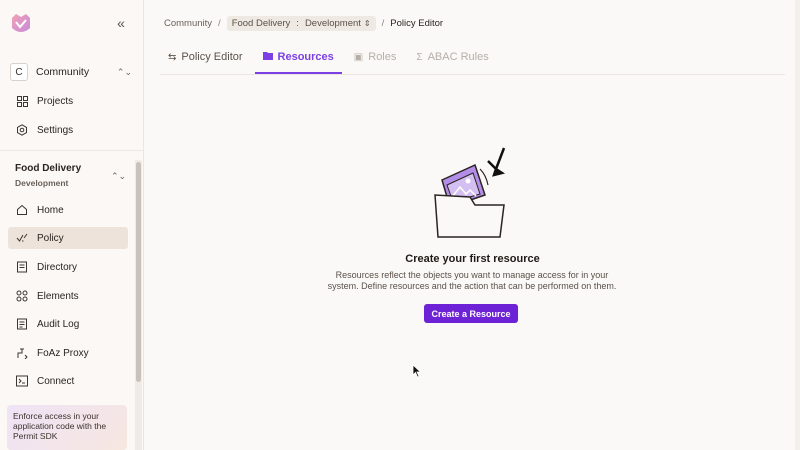 The image size is (800, 450). I want to click on sidebar-item-label: Elements, so click(58, 296).